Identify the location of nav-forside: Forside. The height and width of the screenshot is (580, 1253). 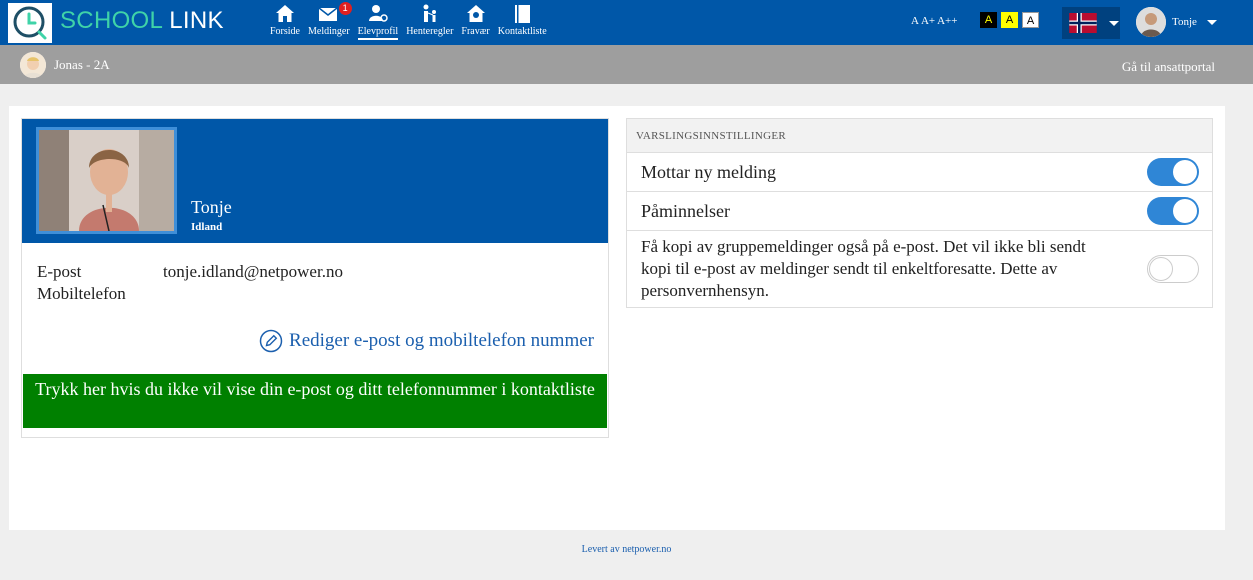
(285, 22).